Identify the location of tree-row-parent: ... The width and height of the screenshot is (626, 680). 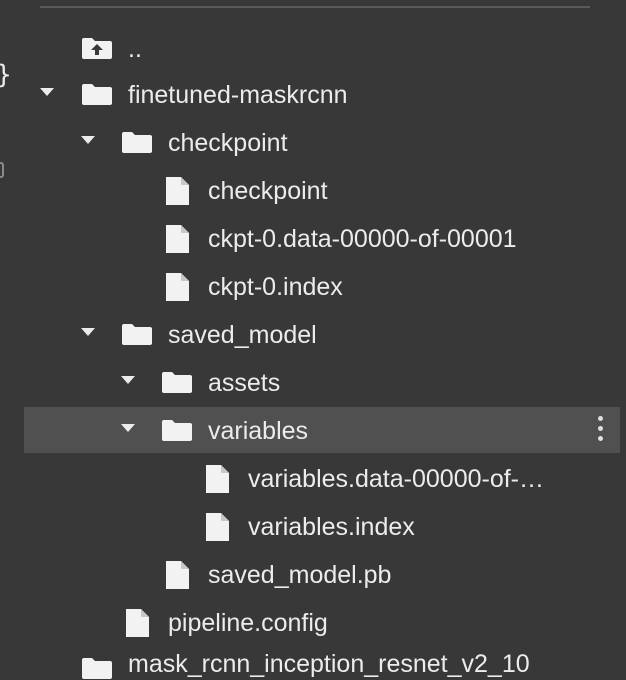
(322, 48).